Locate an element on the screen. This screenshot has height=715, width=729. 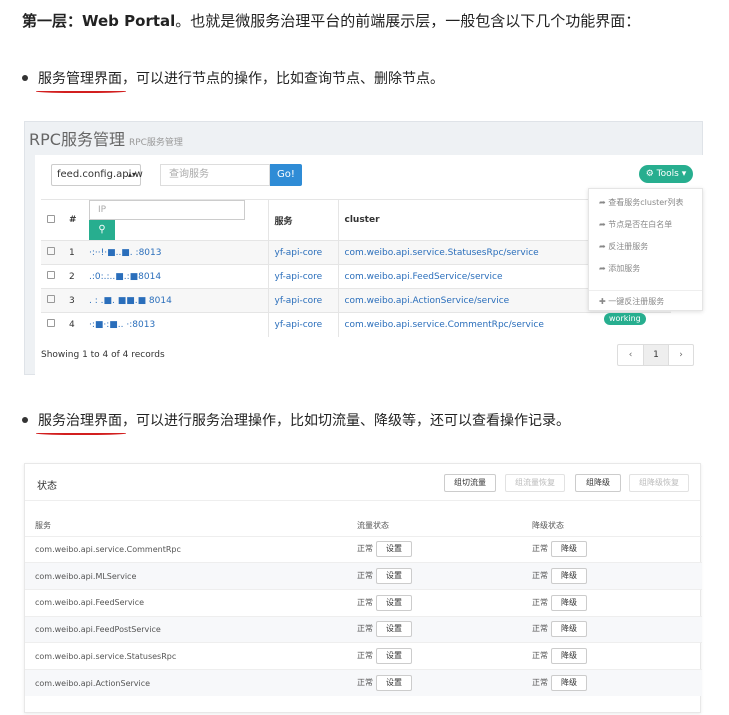
menu-item-label: 反注册服务 is located at coordinates (628, 246).